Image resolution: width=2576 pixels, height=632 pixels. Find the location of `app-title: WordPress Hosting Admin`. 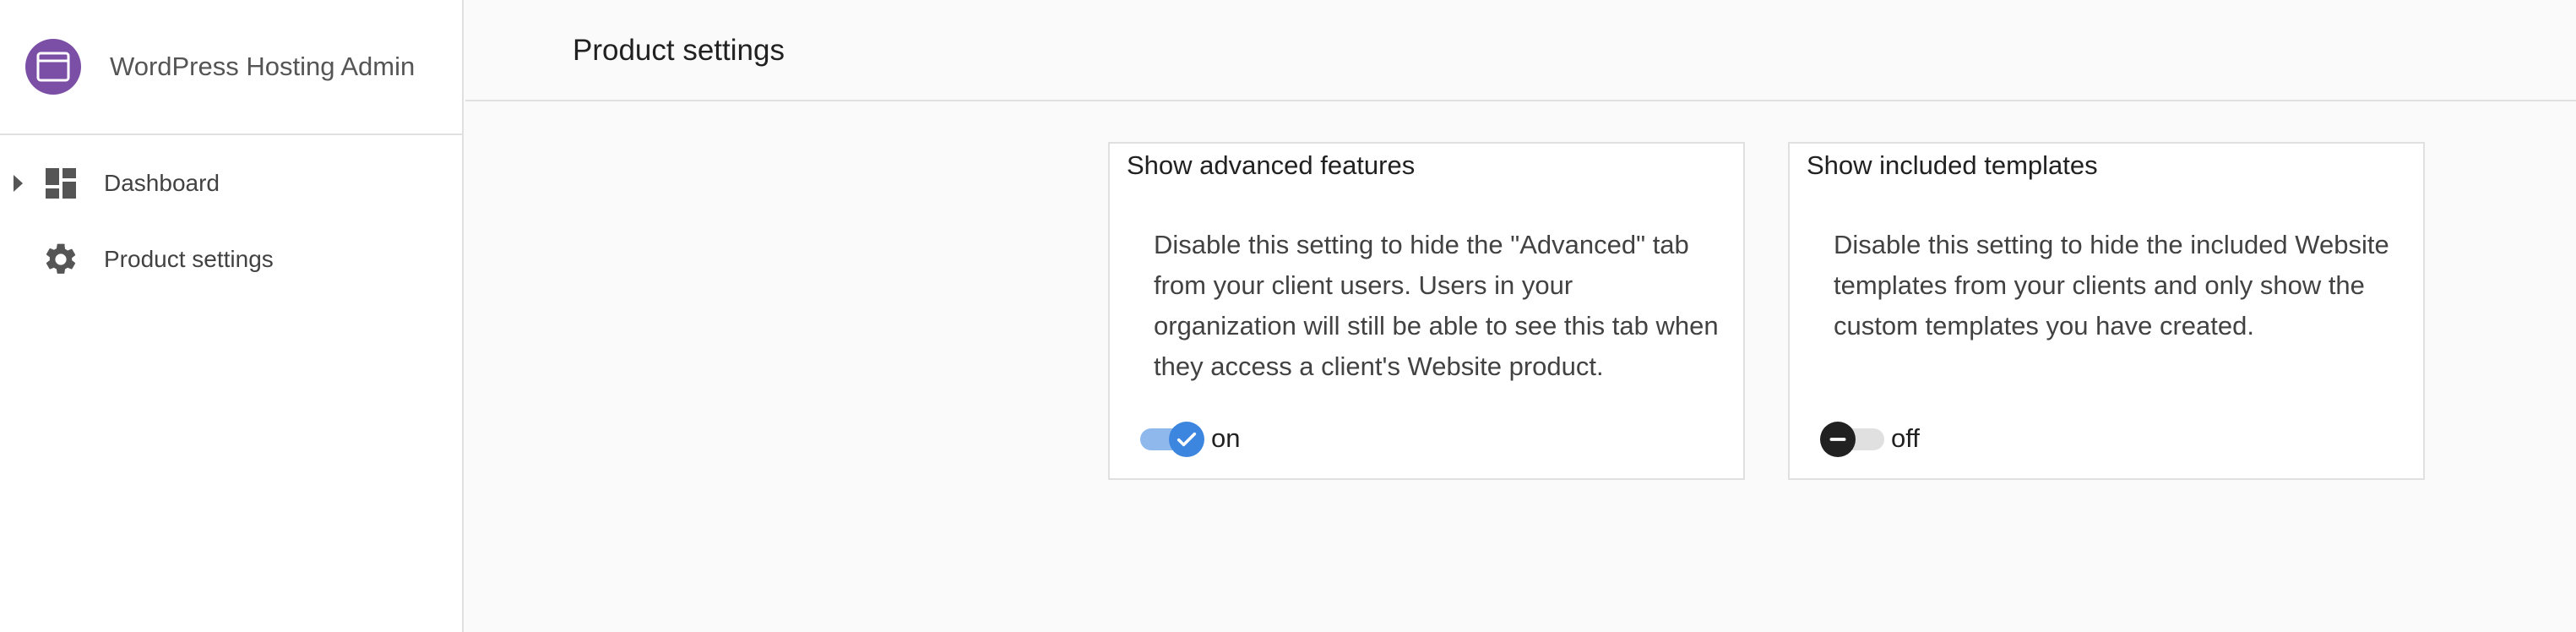

app-title: WordPress Hosting Admin is located at coordinates (263, 67).